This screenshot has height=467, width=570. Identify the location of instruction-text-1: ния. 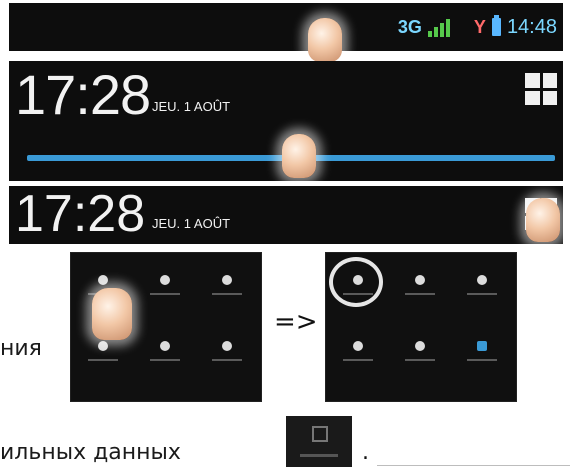
(21, 348).